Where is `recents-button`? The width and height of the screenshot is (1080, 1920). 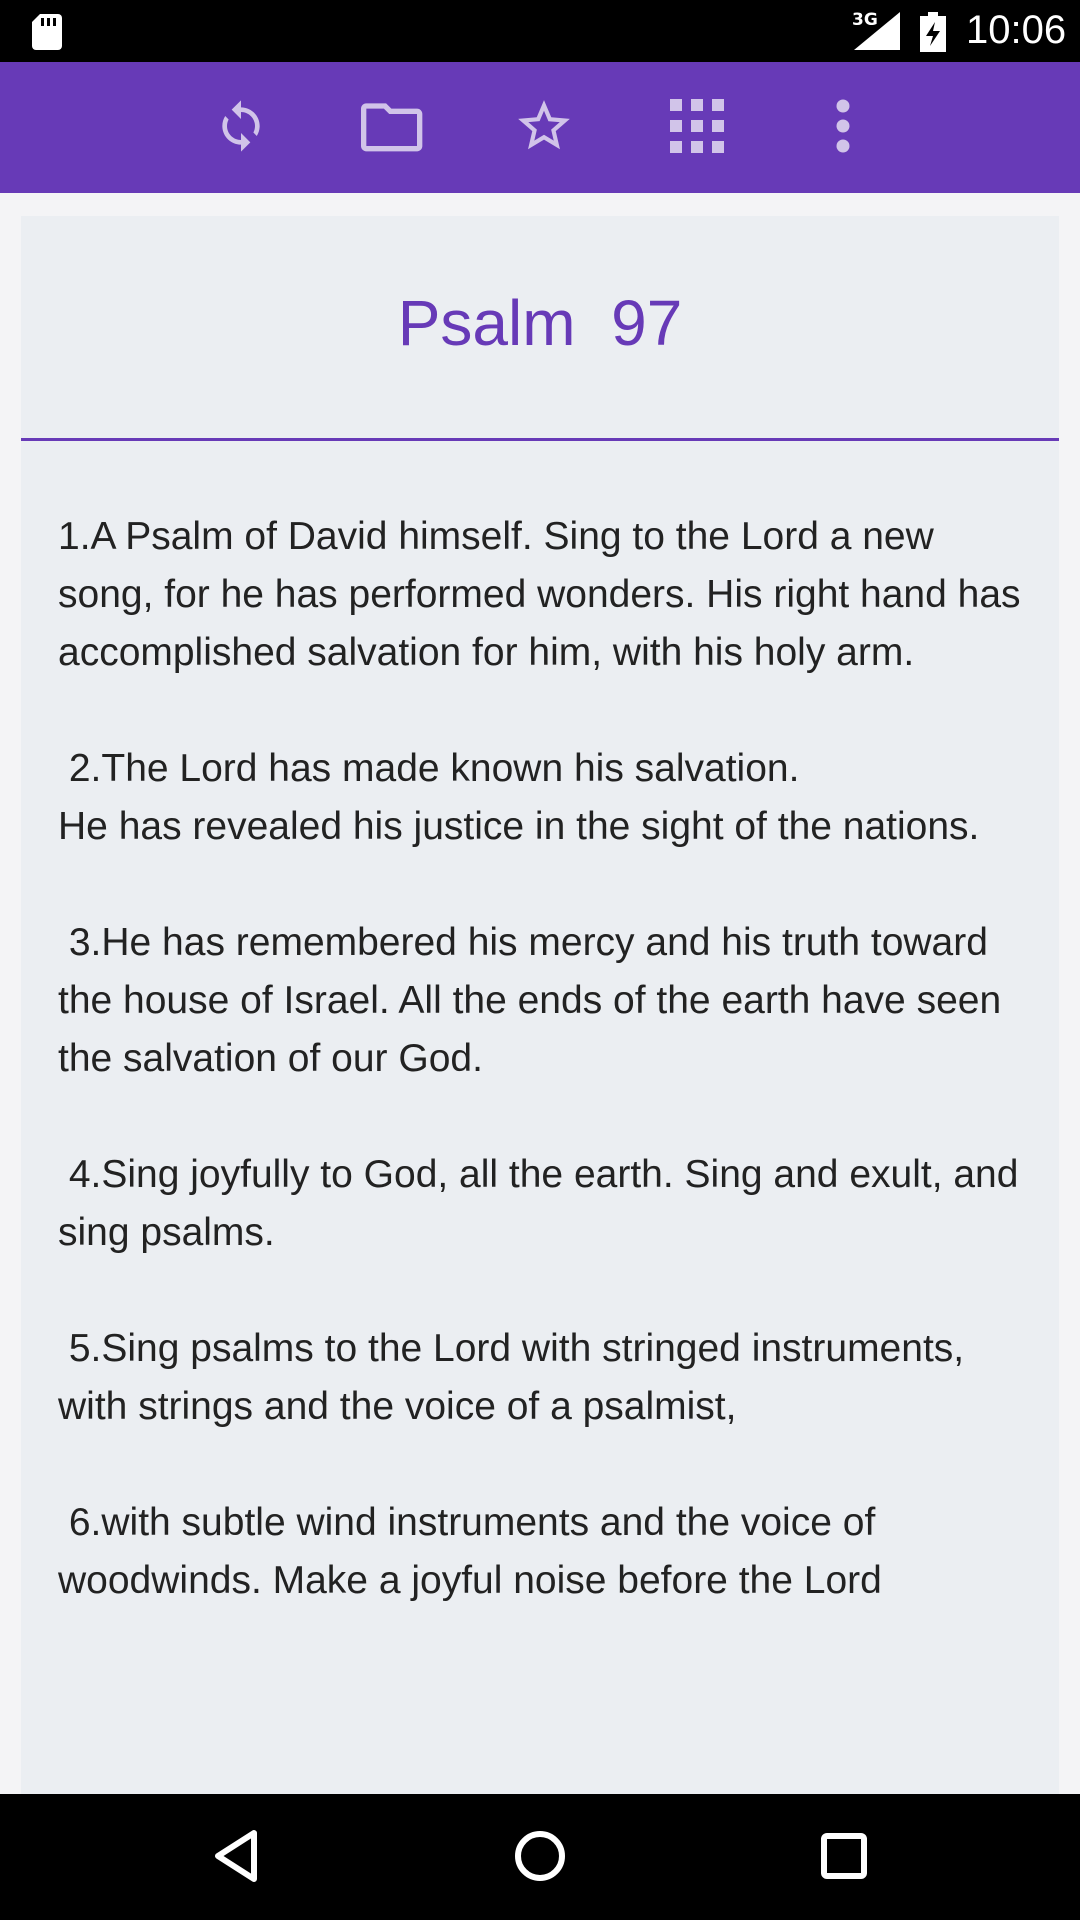
recents-button is located at coordinates (844, 1858).